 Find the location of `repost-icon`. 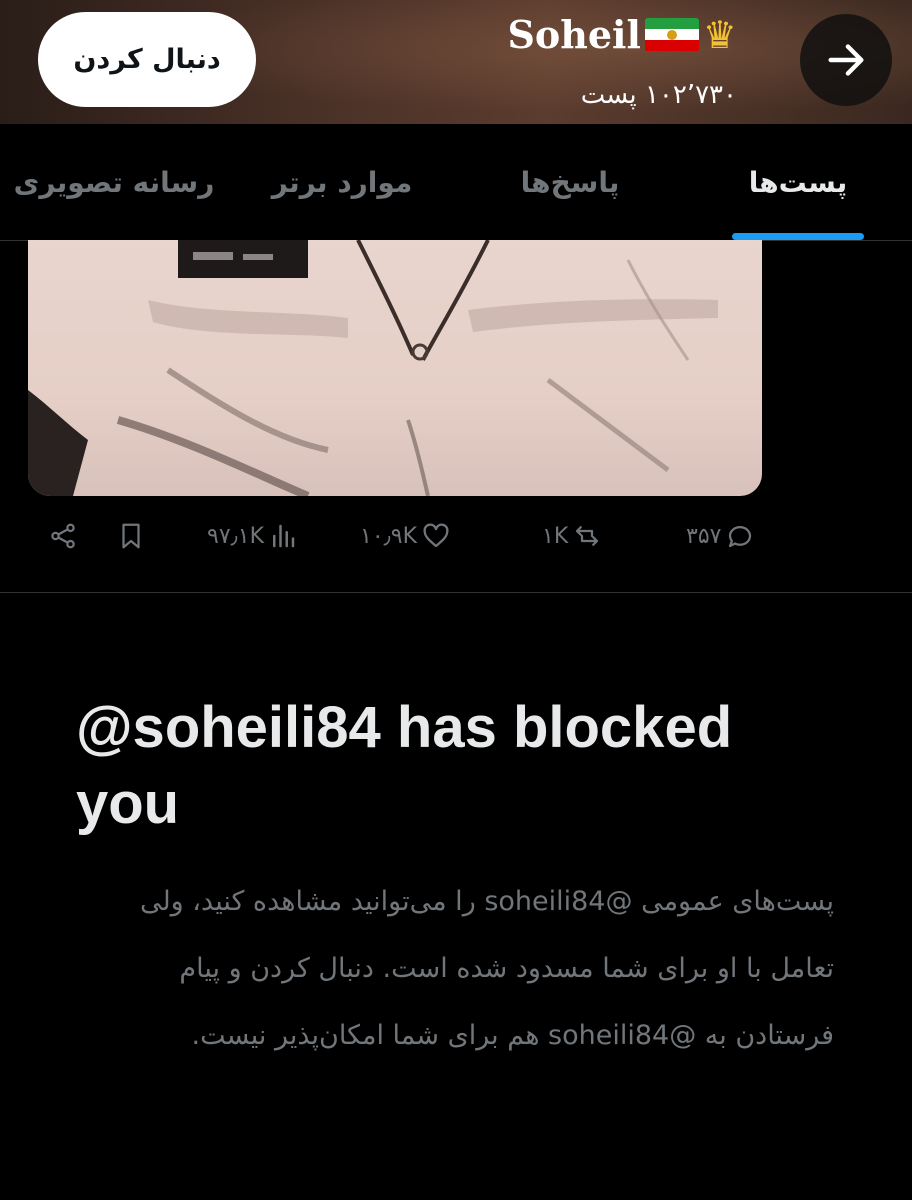

repost-icon is located at coordinates (587, 536).